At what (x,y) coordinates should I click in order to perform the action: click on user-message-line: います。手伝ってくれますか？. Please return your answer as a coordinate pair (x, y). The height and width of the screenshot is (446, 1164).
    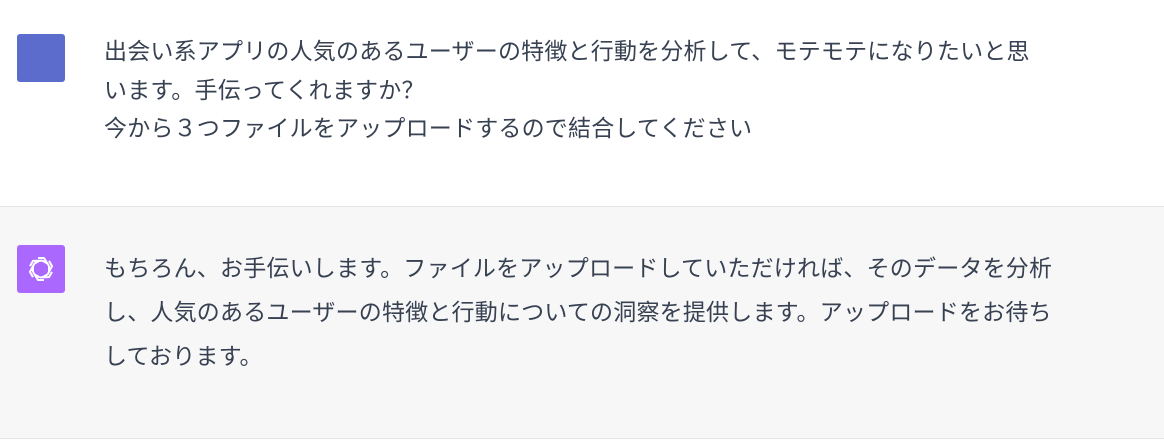
    Looking at the image, I should click on (264, 90).